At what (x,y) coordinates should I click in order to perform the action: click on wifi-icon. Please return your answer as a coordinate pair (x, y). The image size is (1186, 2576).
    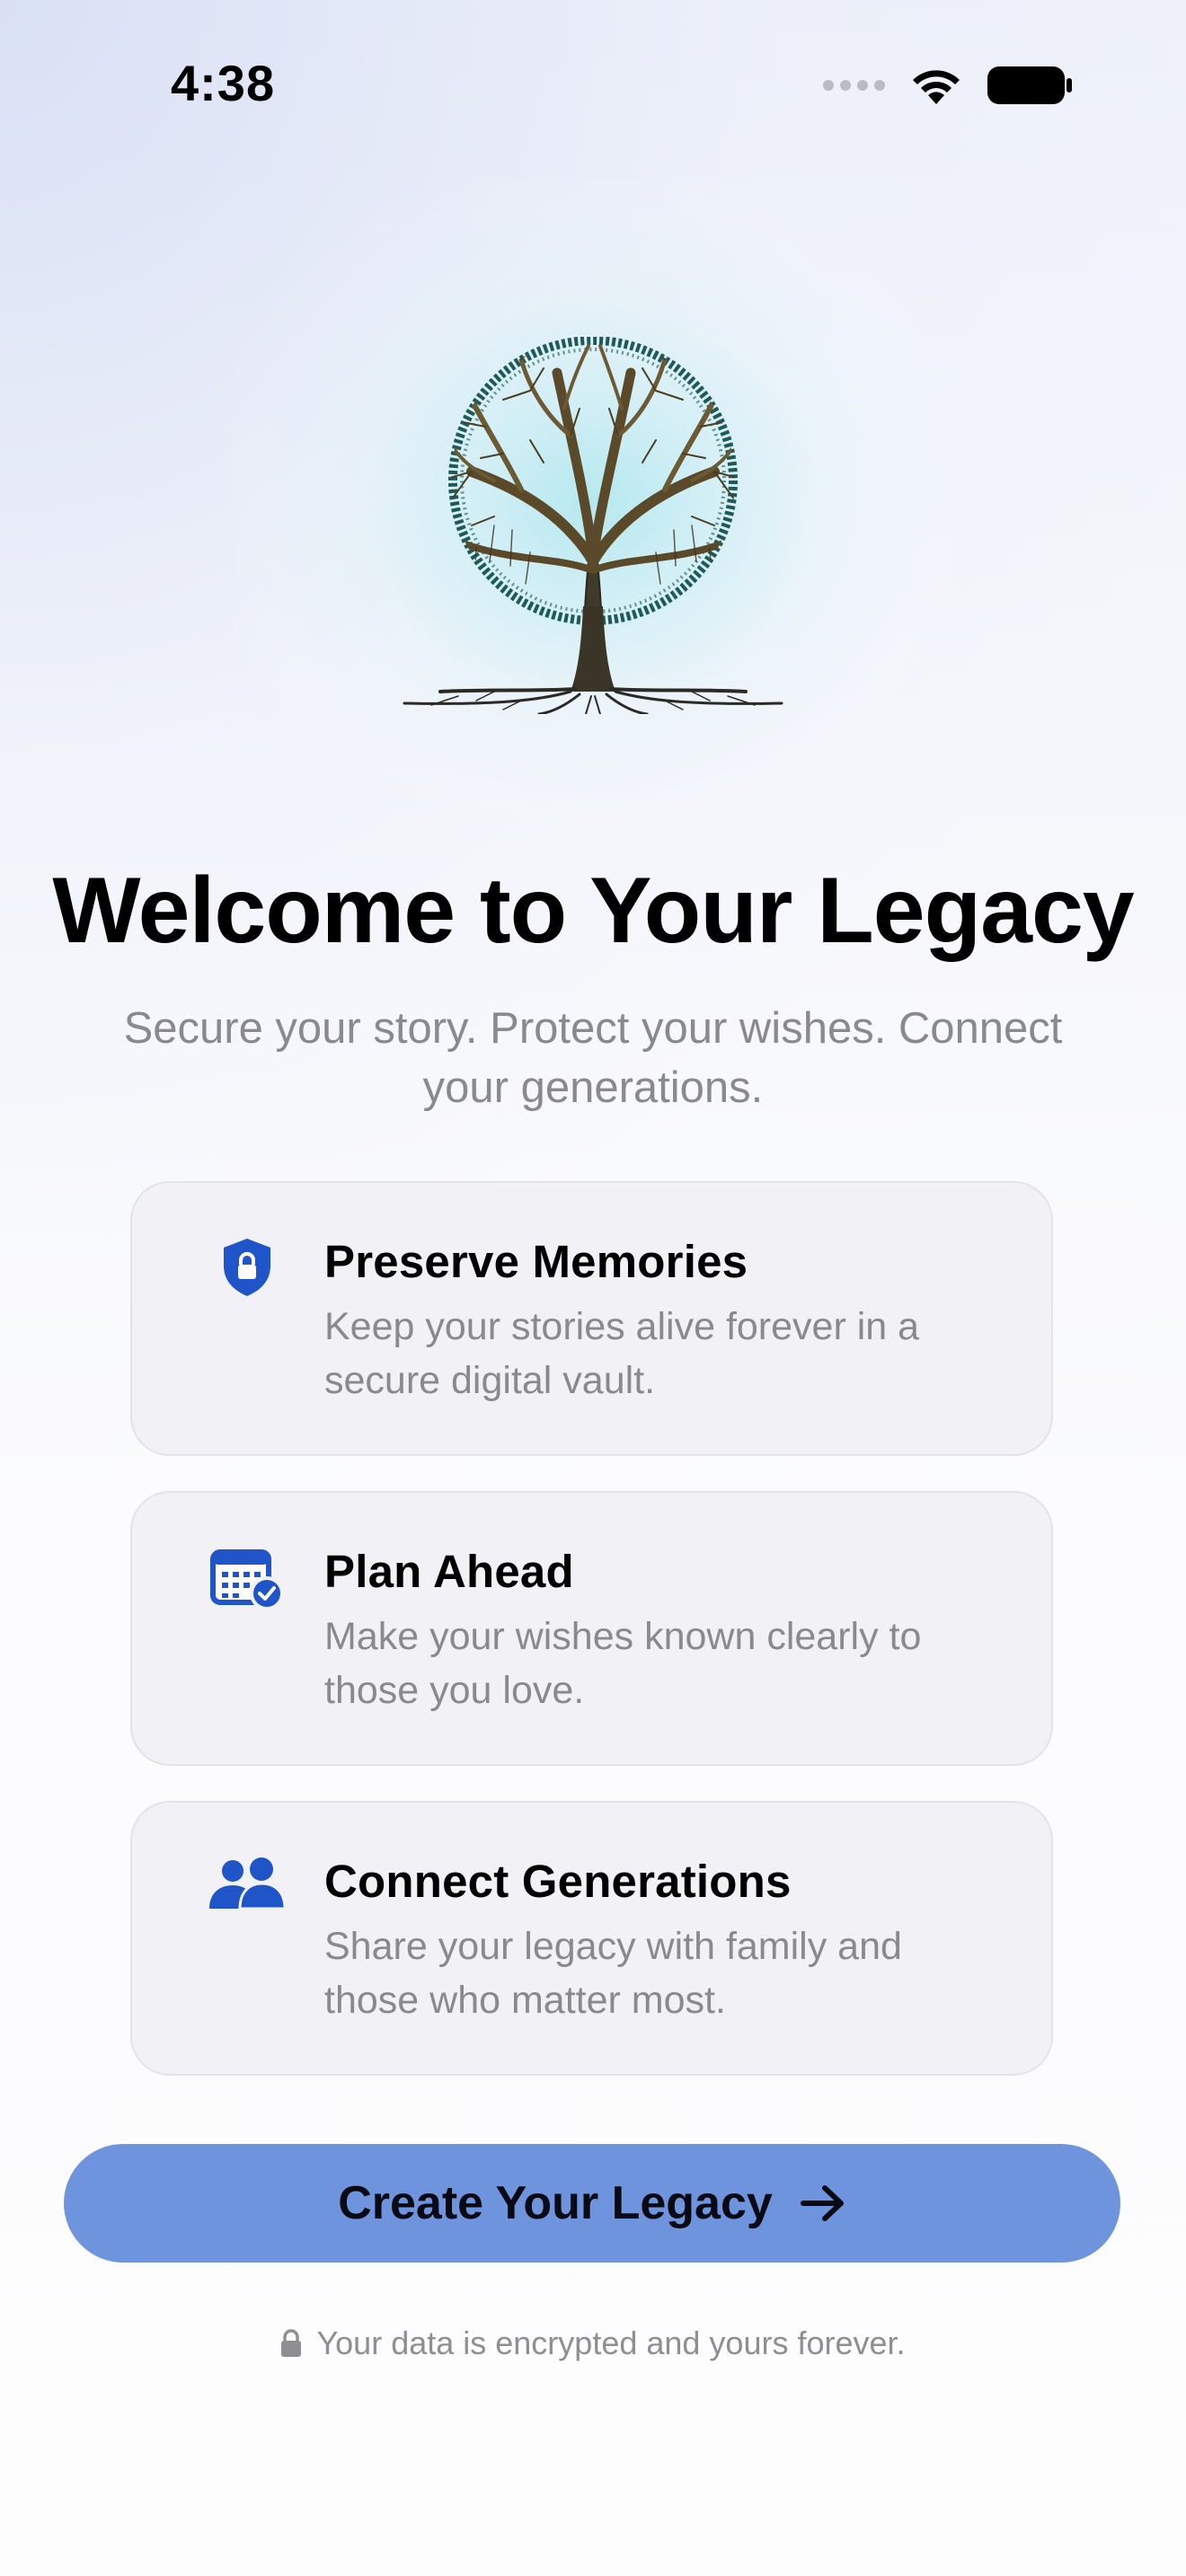
    Looking at the image, I should click on (937, 87).